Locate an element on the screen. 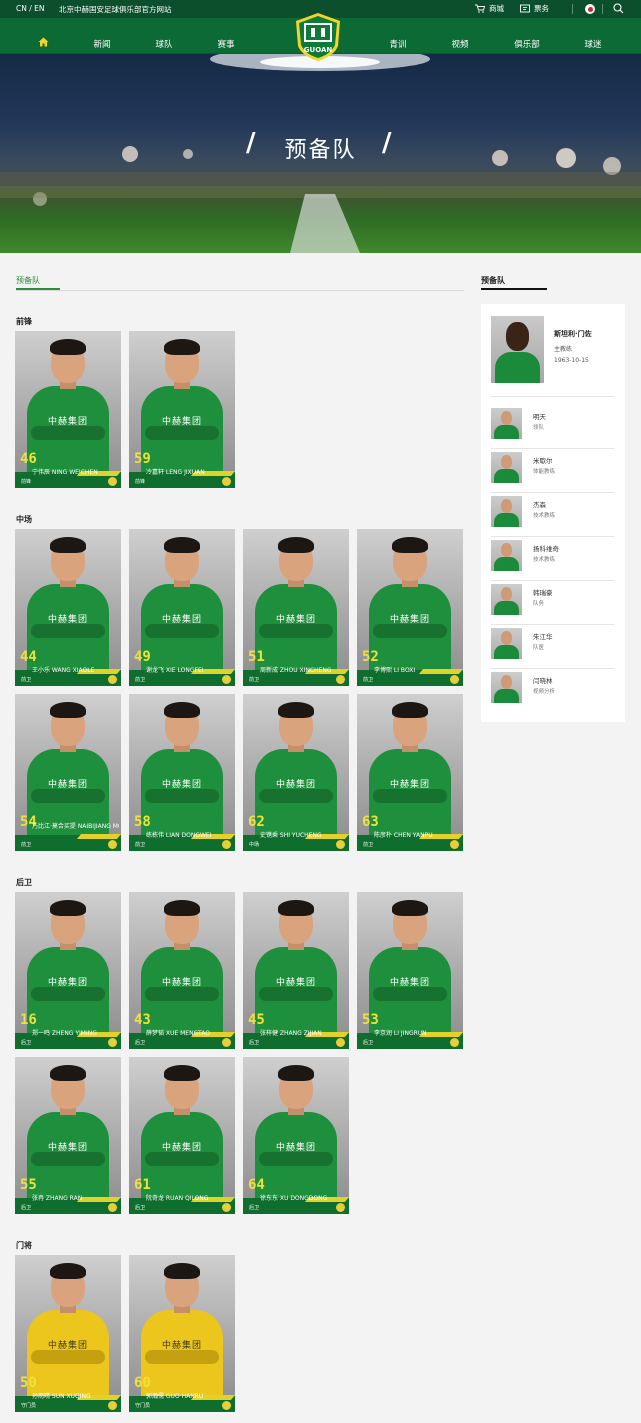 Image resolution: width=641 pixels, height=1423 pixels. player-card: 中赫集团 61 阮奇龙 RUAN QILONG 后卫 is located at coordinates (182, 1135).